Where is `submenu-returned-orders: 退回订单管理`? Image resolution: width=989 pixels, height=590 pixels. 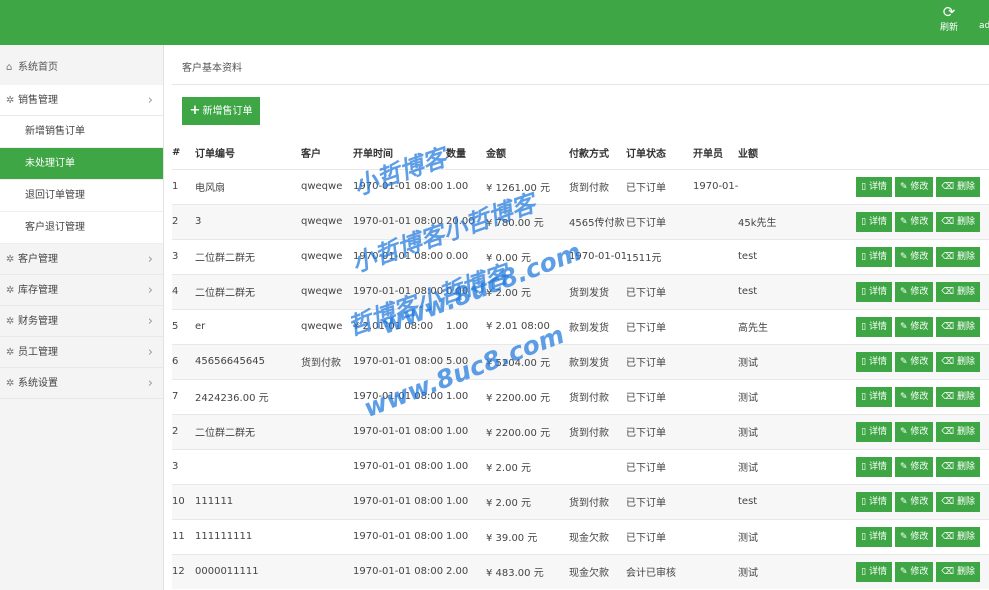 submenu-returned-orders: 退回订单管理 is located at coordinates (81, 196).